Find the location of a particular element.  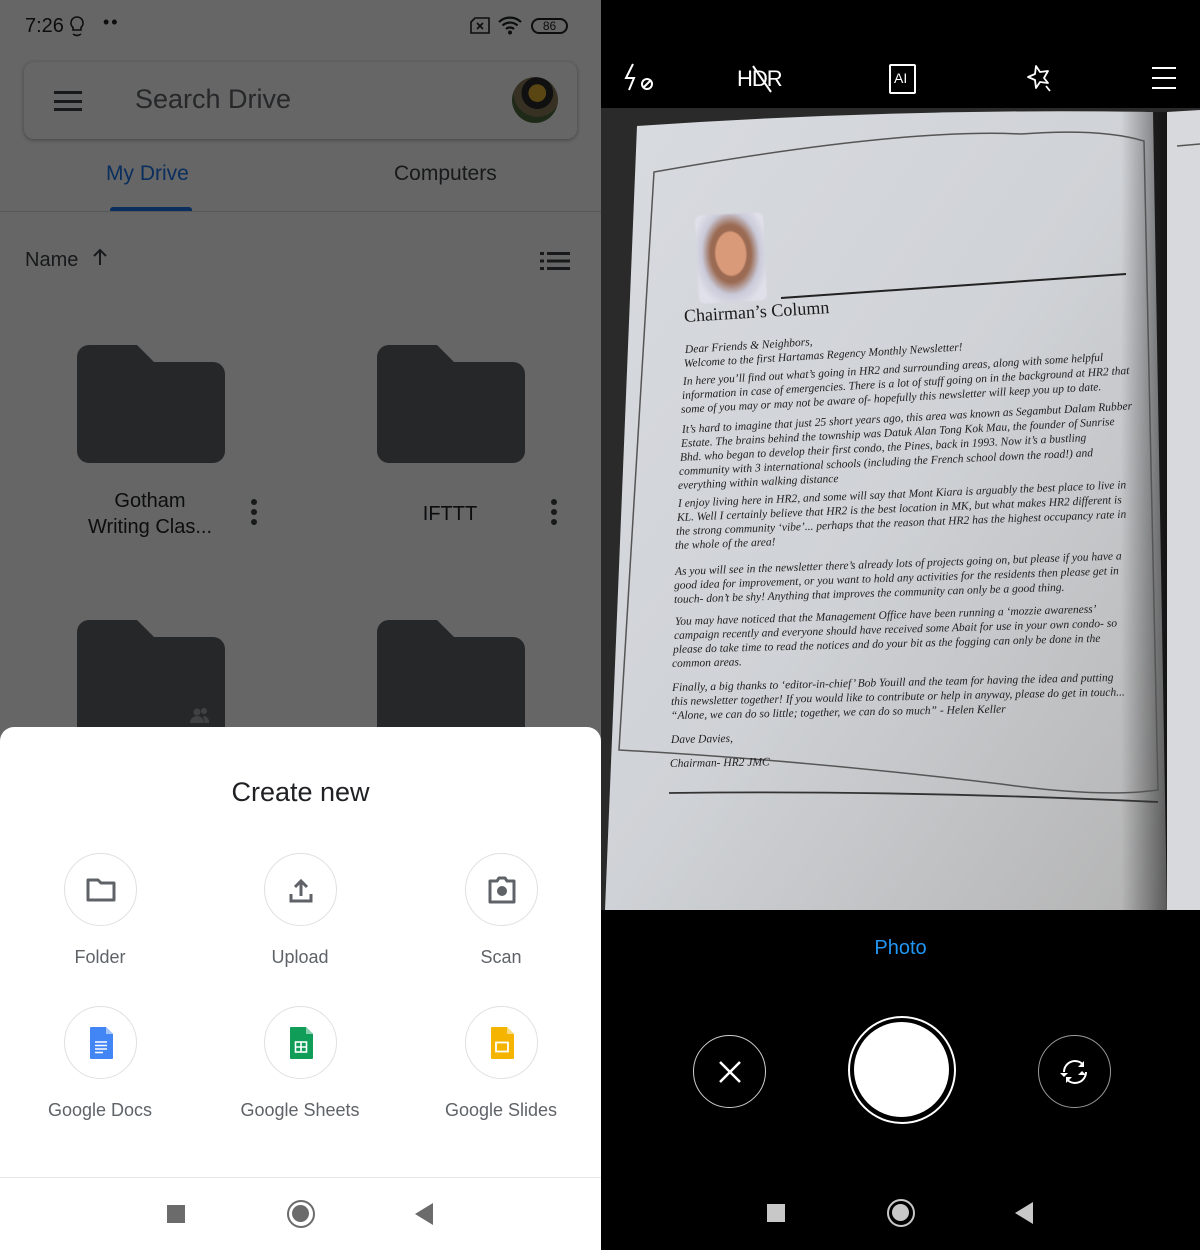

ai-camera-icon: AI is located at coordinates (902, 79).